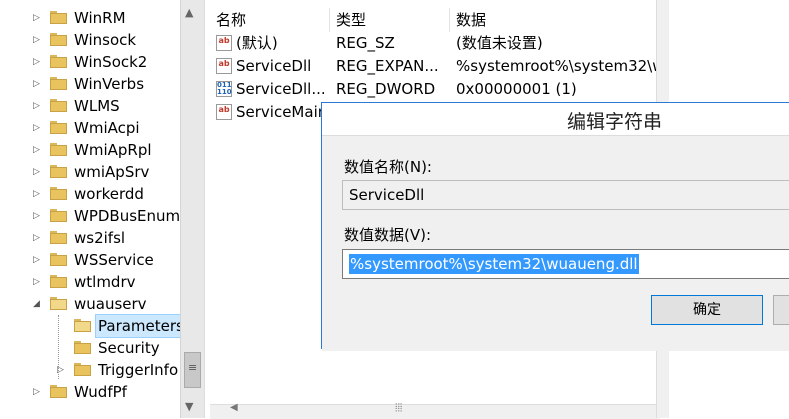 The image size is (789, 419). I want to click on cancel-button, so click(781, 310).